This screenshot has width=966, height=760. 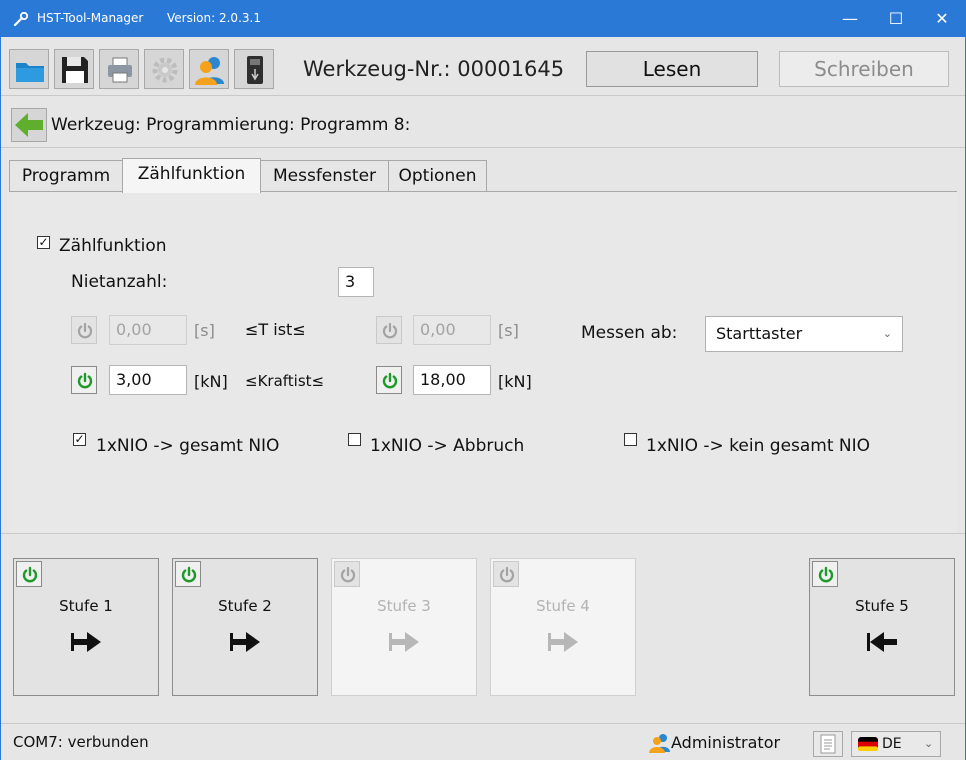 I want to click on rivet-count-label: Nietanzahl:, so click(x=119, y=282).